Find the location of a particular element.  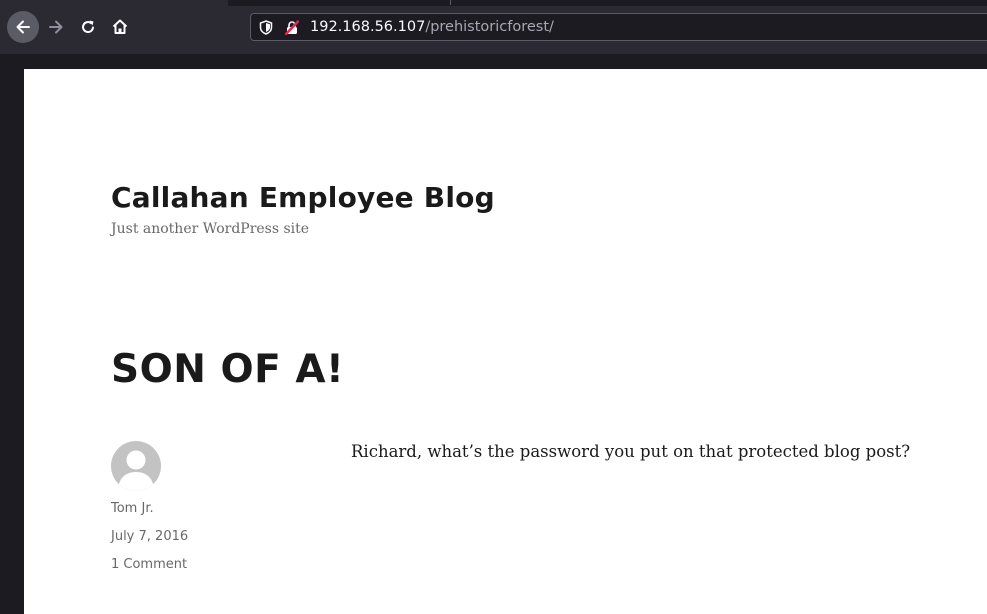

post-title: SON OF A! is located at coordinates (227, 369).